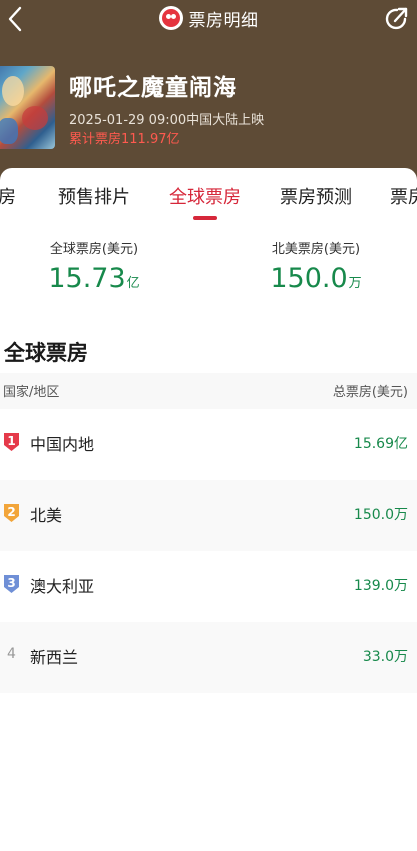 The image size is (417, 851). I want to click on table-row: 2 北美 150.0万, so click(208, 515).